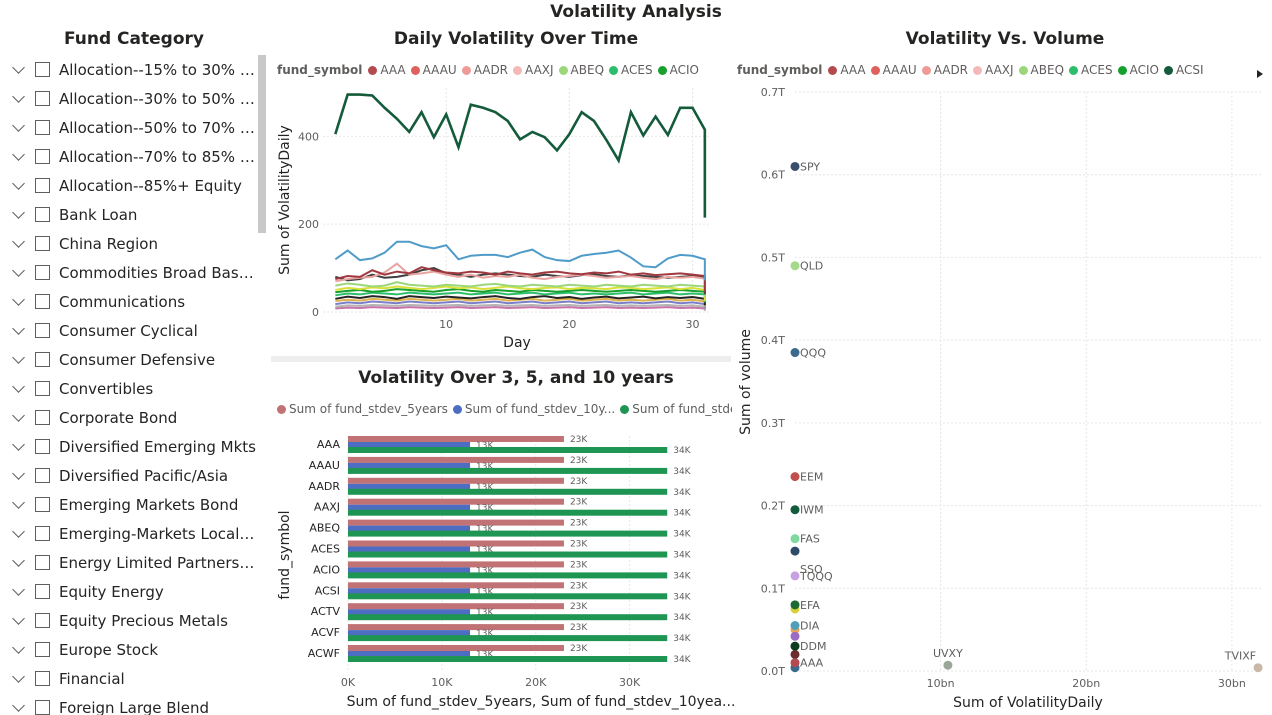 Image resolution: width=1272 pixels, height=715 pixels. What do you see at coordinates (129, 243) in the screenshot?
I see `slicer-item: China Region` at bounding box center [129, 243].